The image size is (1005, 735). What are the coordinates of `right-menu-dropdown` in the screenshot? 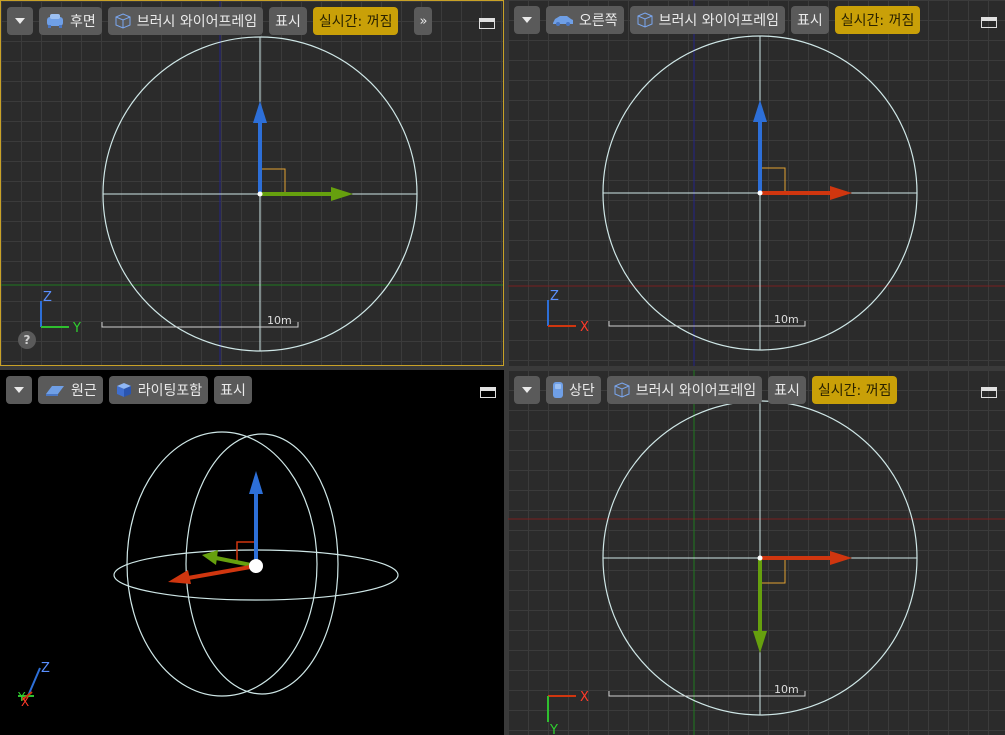 It's located at (527, 20).